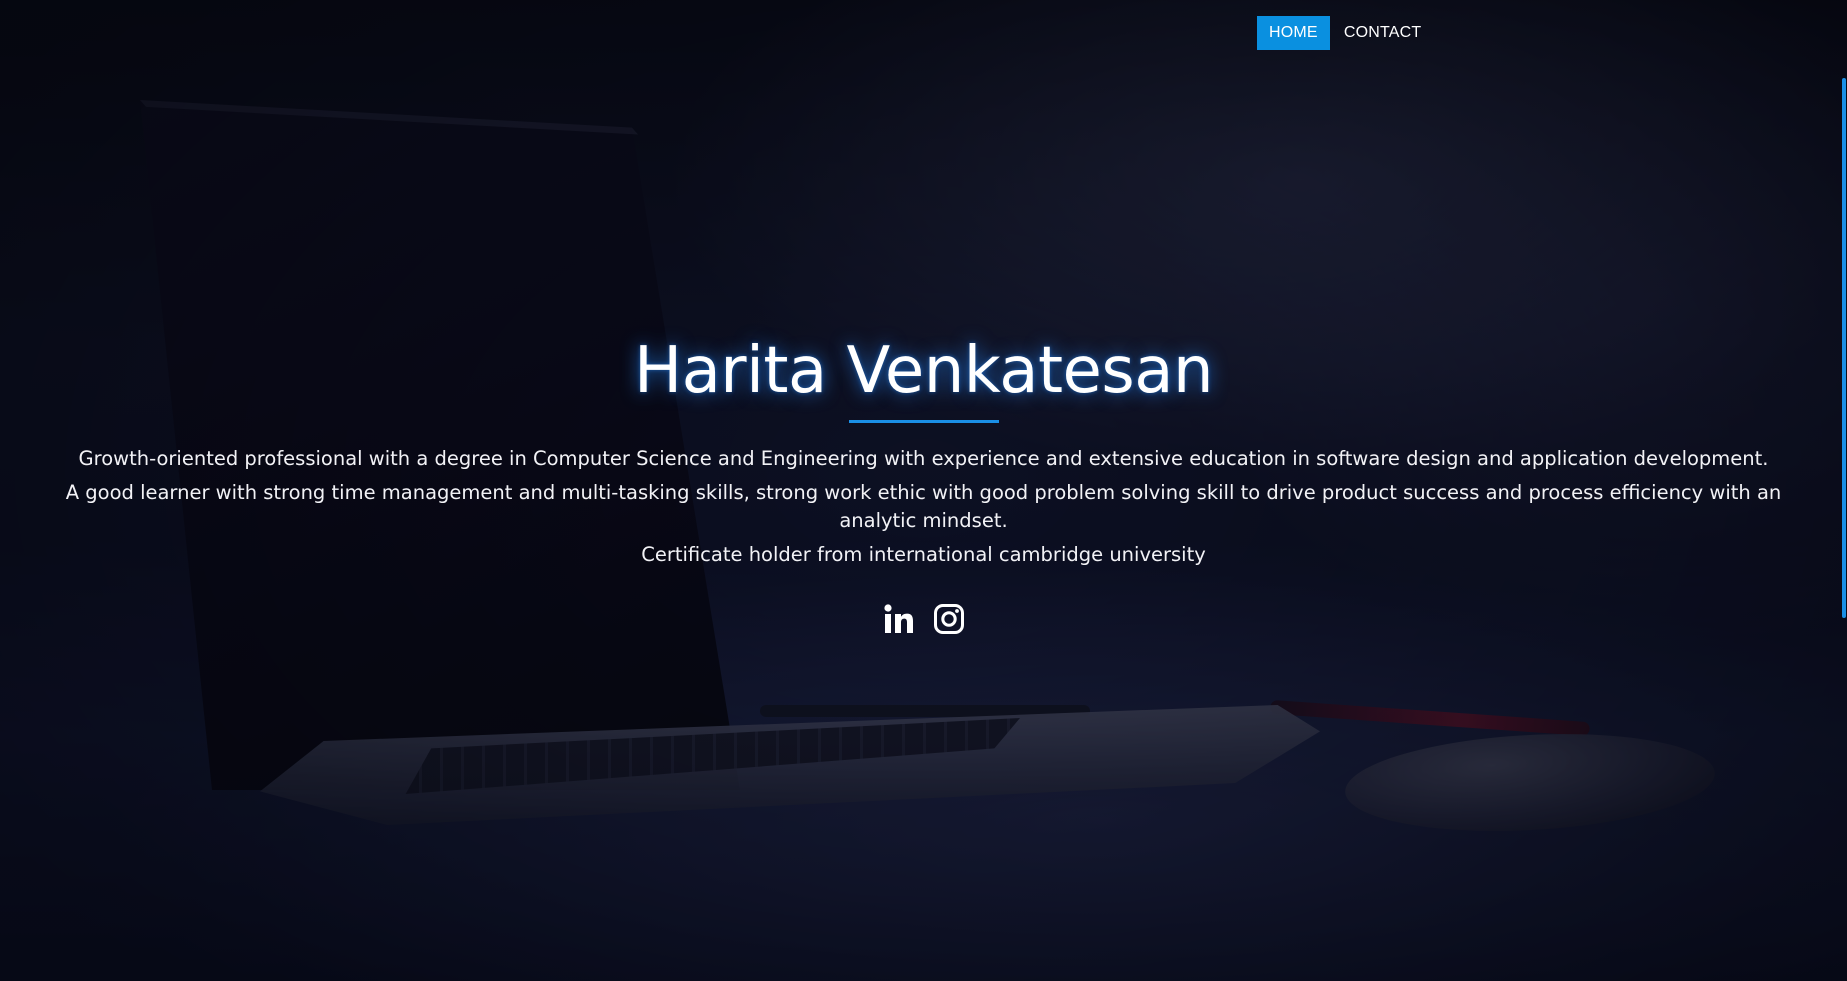 Image resolution: width=1847 pixels, height=981 pixels. I want to click on linkedin-link, so click(899, 619).